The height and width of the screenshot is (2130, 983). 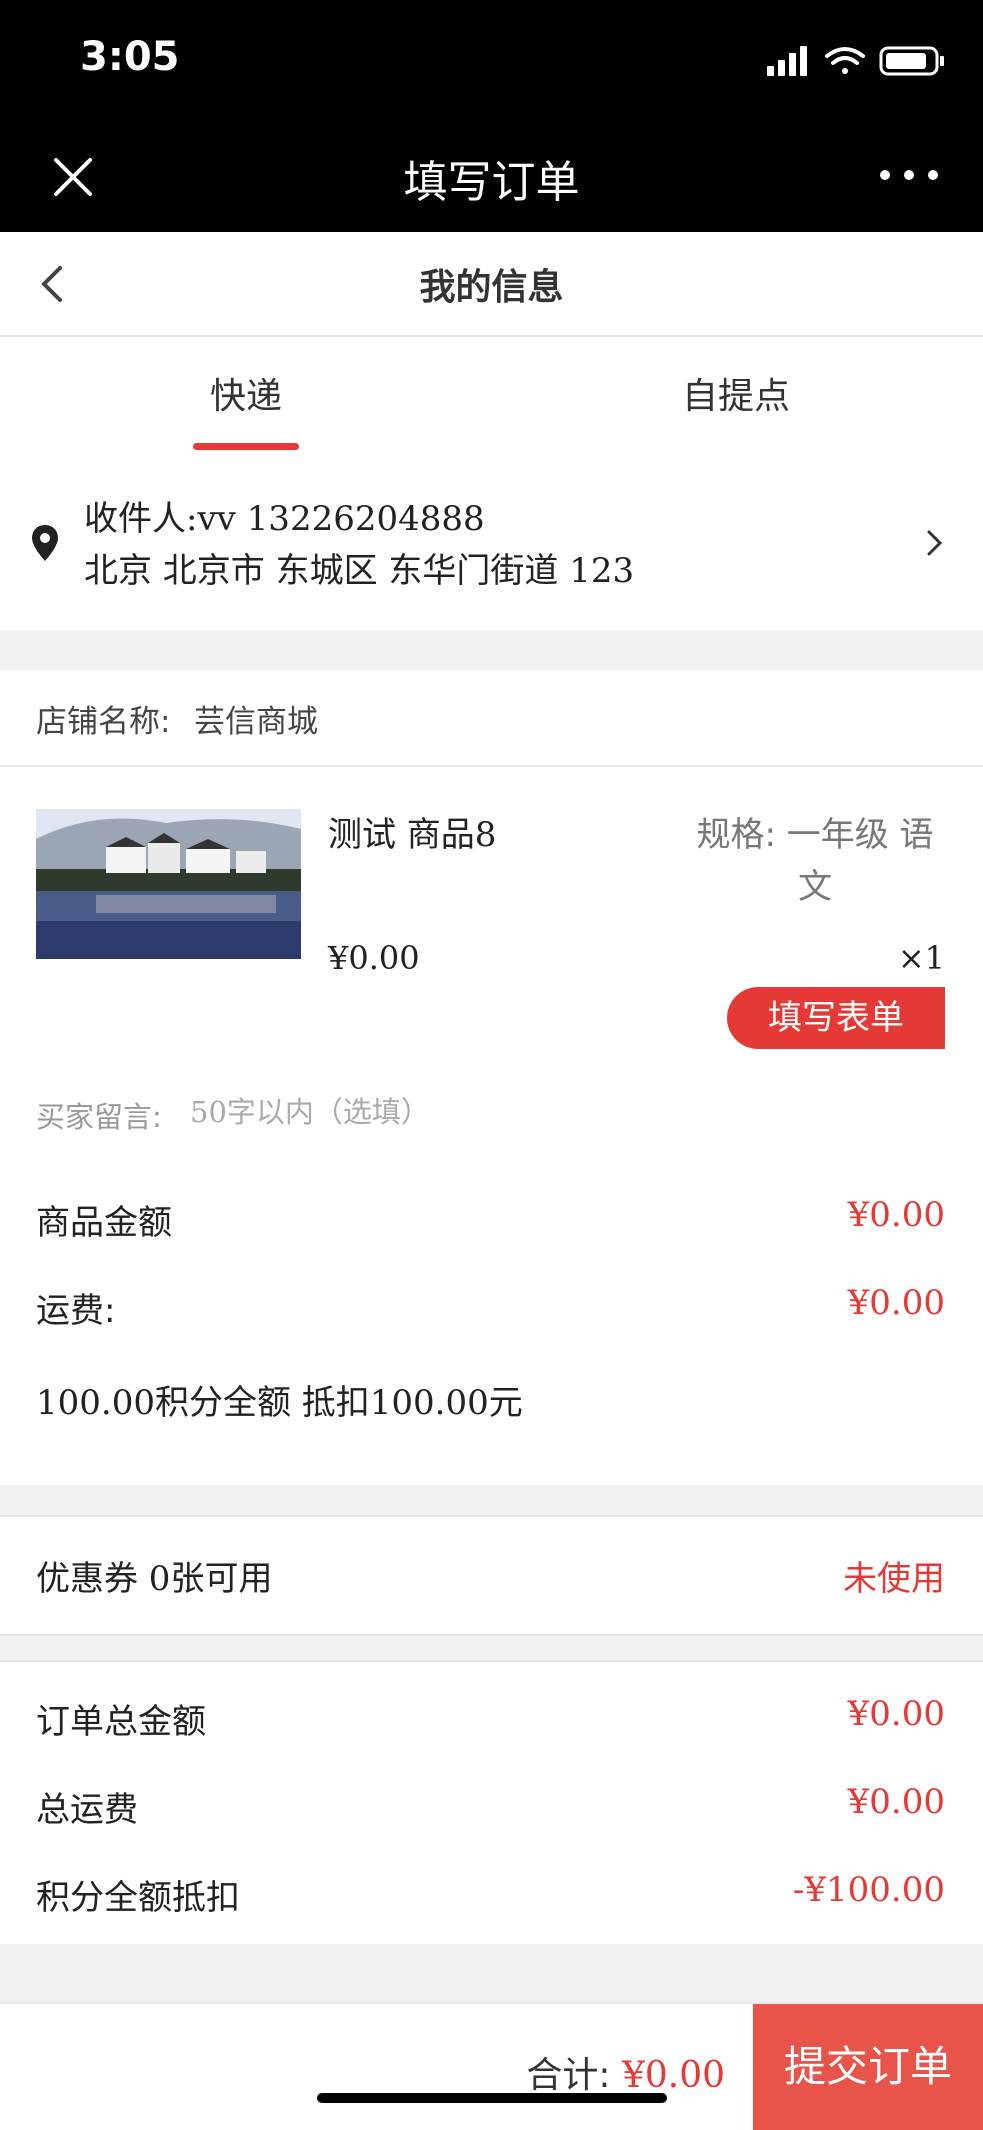 I want to click on buyer-note-input, so click(x=440, y=1112).